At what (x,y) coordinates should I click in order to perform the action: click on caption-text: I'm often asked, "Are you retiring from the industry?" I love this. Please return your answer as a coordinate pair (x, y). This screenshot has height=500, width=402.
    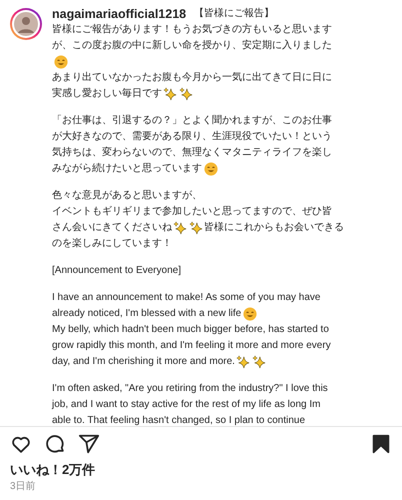
    Looking at the image, I should click on (190, 389).